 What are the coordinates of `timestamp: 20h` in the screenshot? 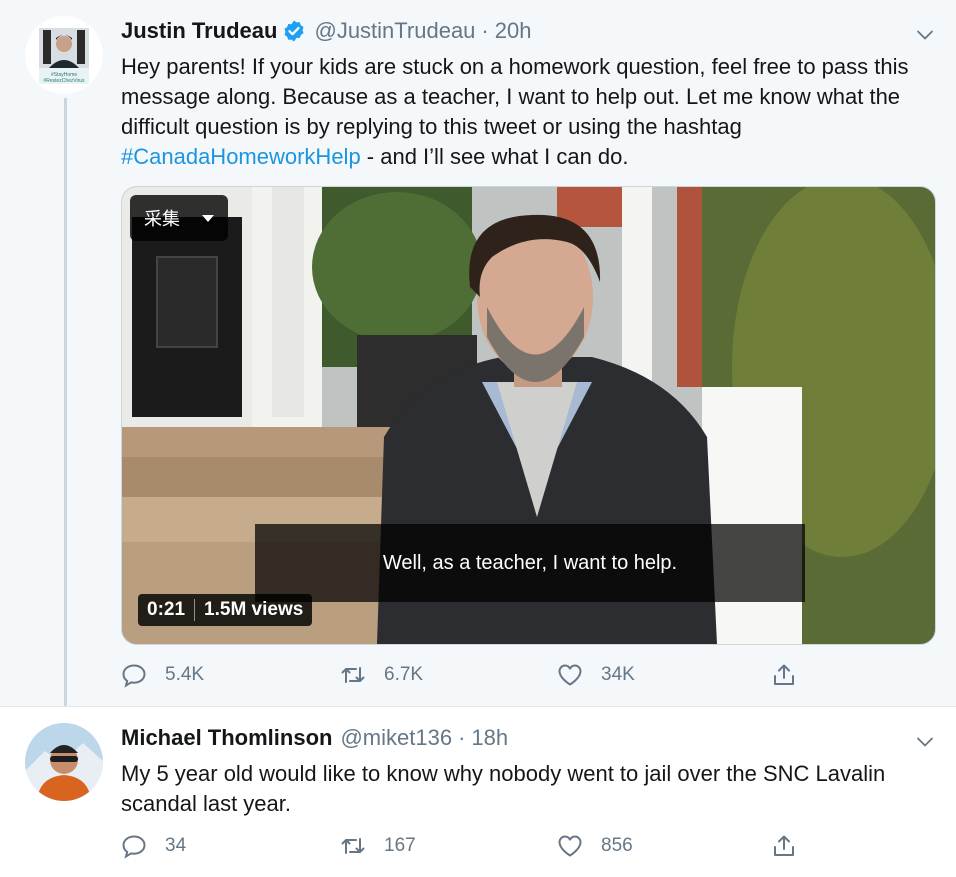 It's located at (513, 31).